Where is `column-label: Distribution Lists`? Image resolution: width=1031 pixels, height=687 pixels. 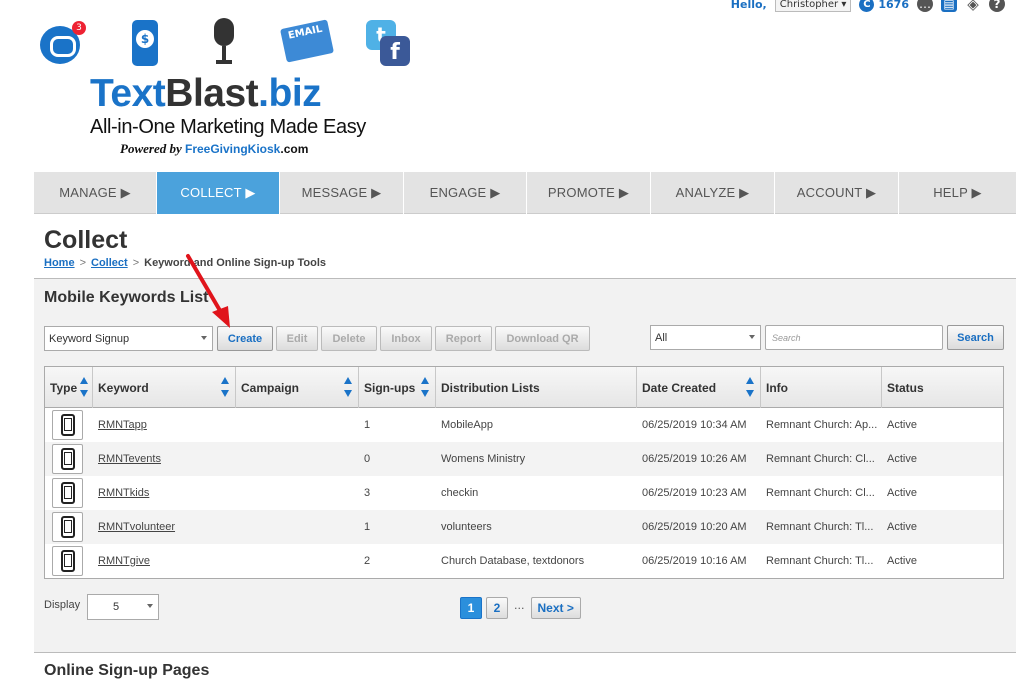
column-label: Distribution Lists is located at coordinates (490, 387).